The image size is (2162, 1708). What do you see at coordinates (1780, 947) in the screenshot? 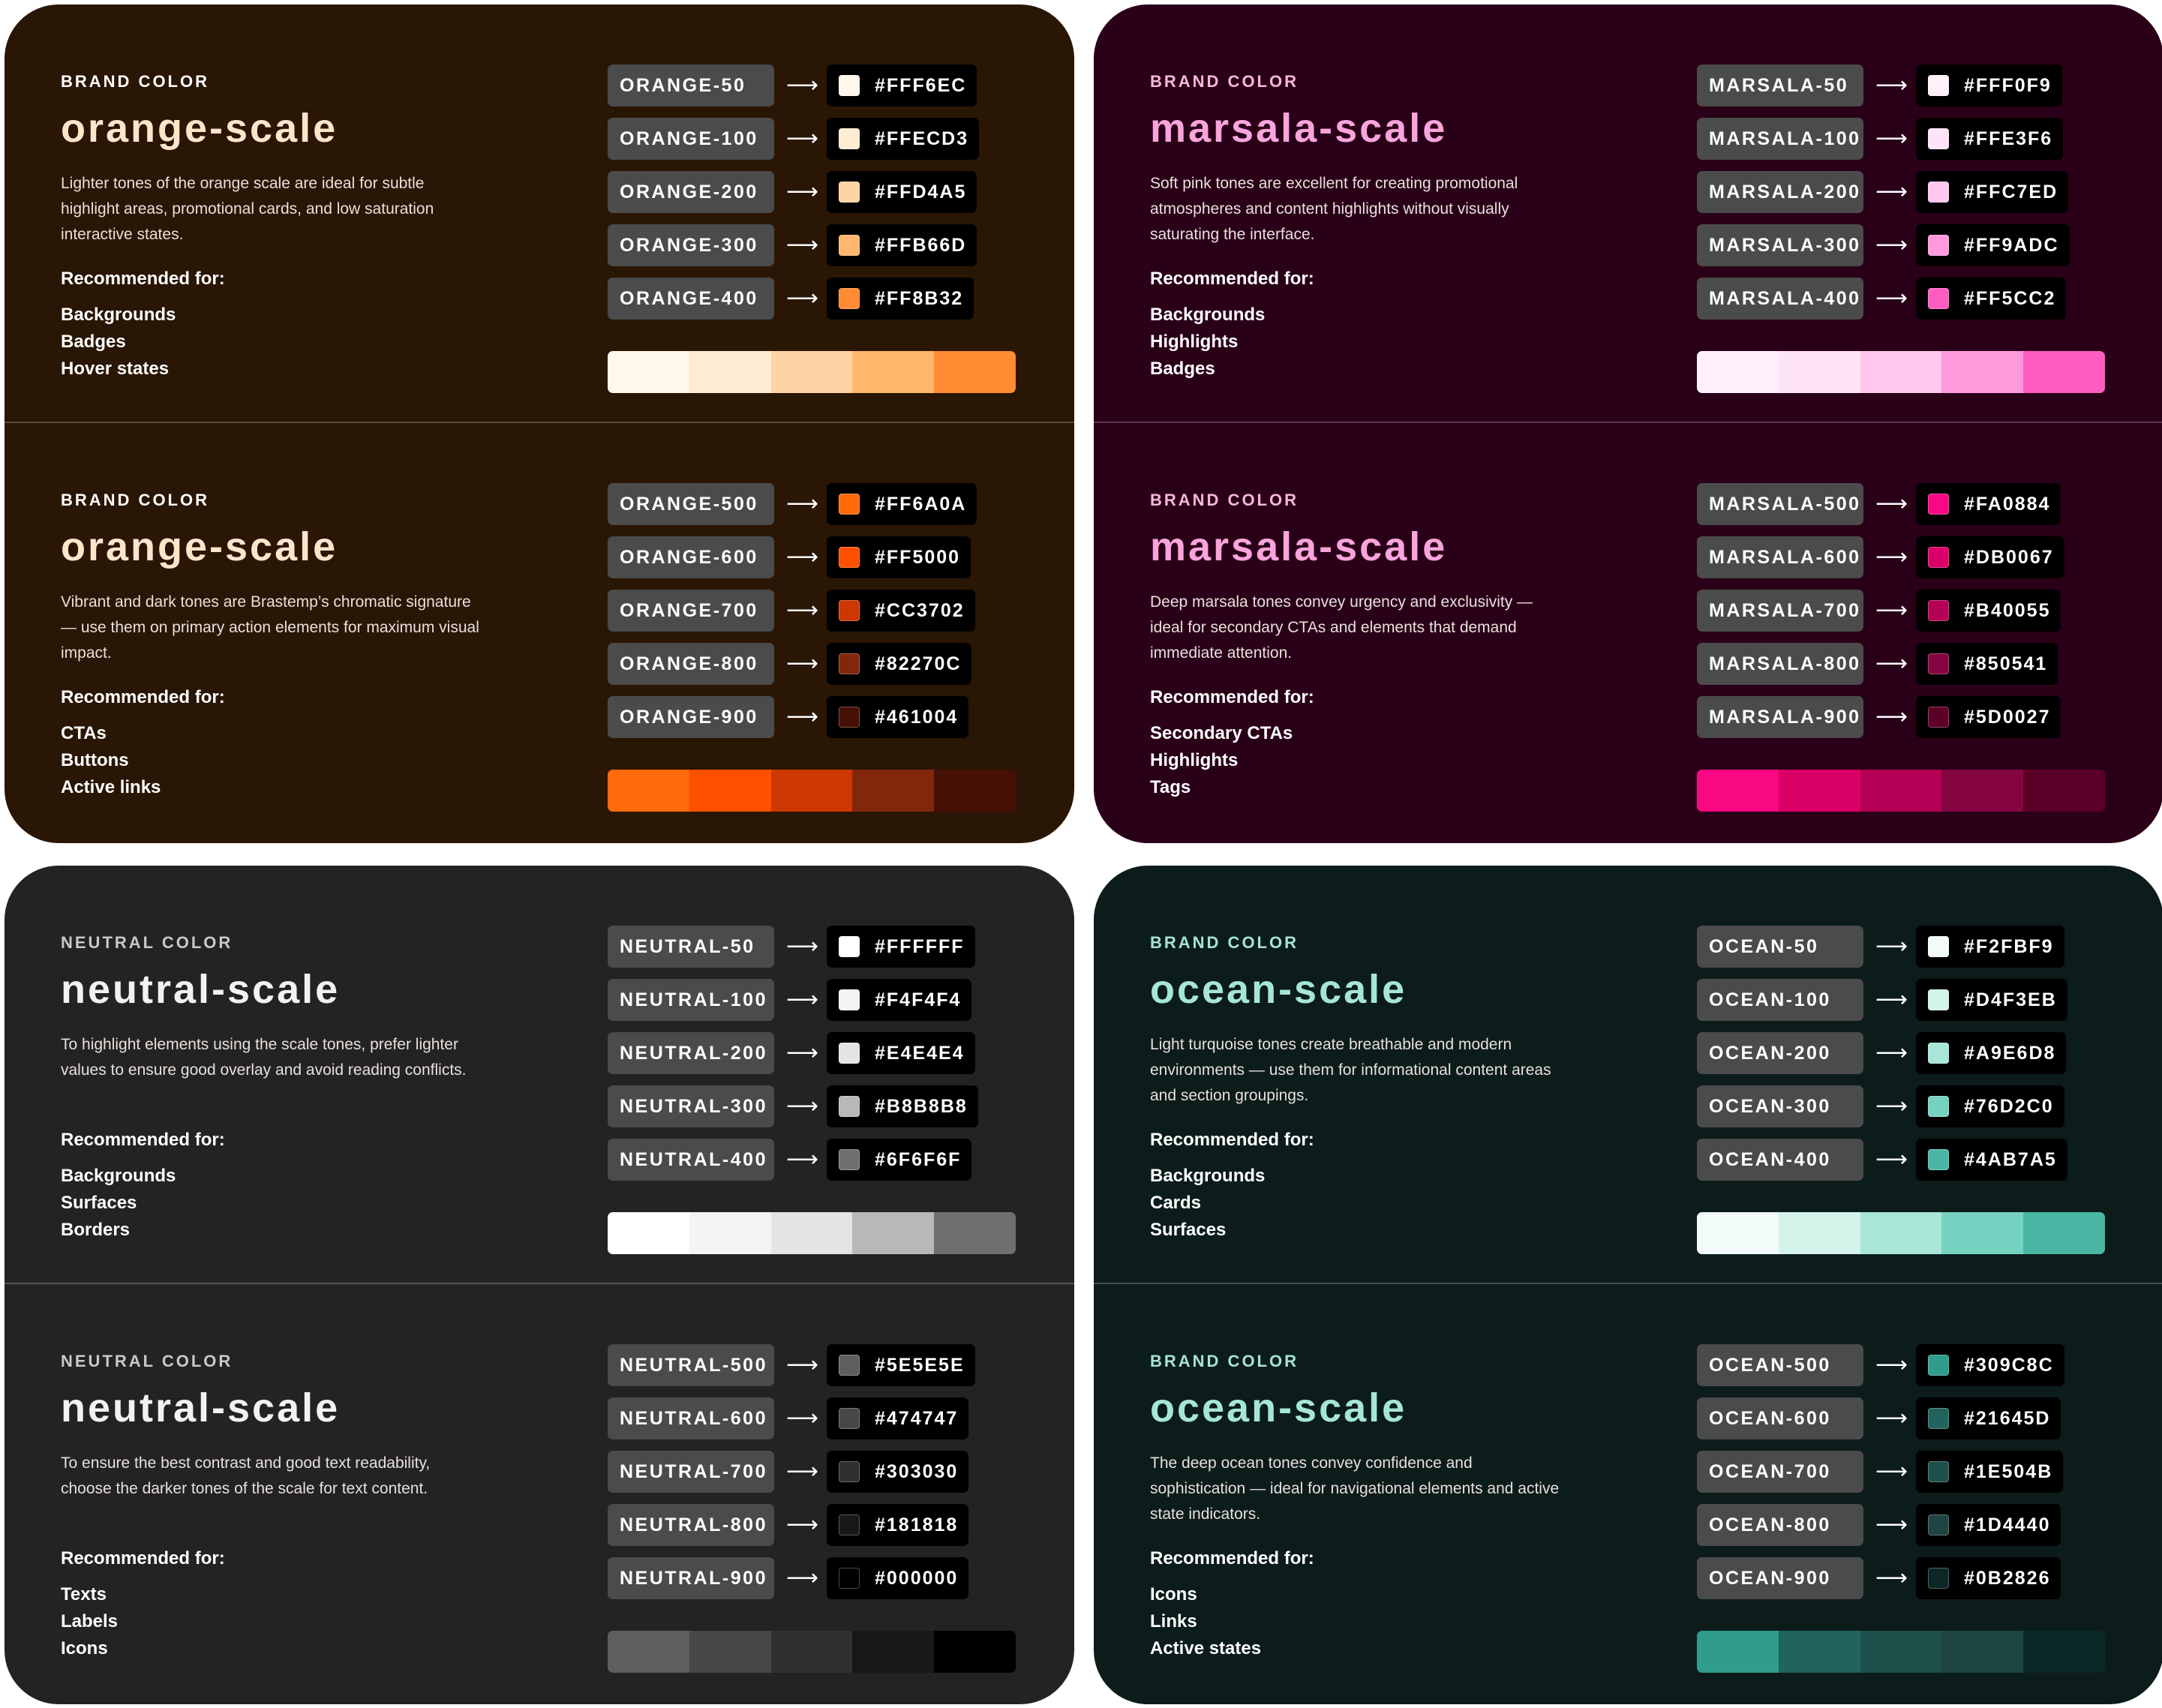
I see `token-label: OCEAN-50` at bounding box center [1780, 947].